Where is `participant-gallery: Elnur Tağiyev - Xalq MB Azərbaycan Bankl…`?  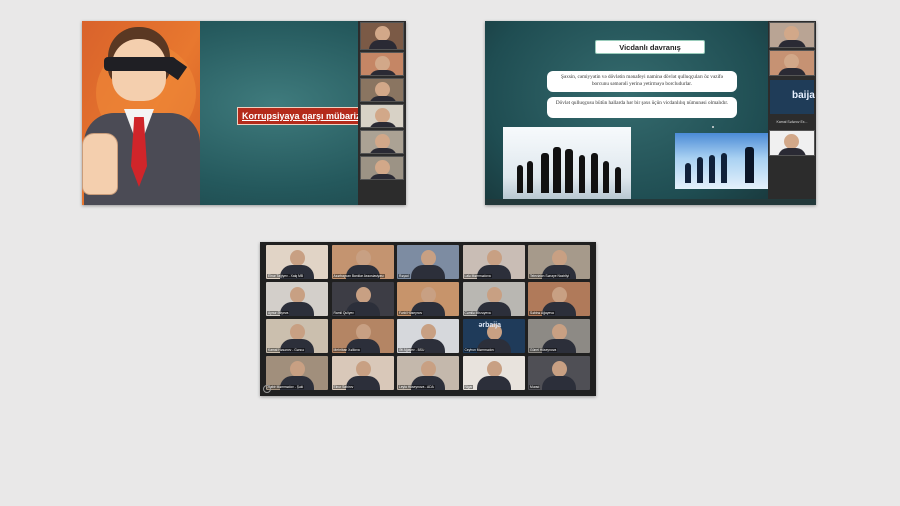 participant-gallery: Elnur Tağiyev - Xalq MB Azərbaycan Bankl… is located at coordinates (428, 319).